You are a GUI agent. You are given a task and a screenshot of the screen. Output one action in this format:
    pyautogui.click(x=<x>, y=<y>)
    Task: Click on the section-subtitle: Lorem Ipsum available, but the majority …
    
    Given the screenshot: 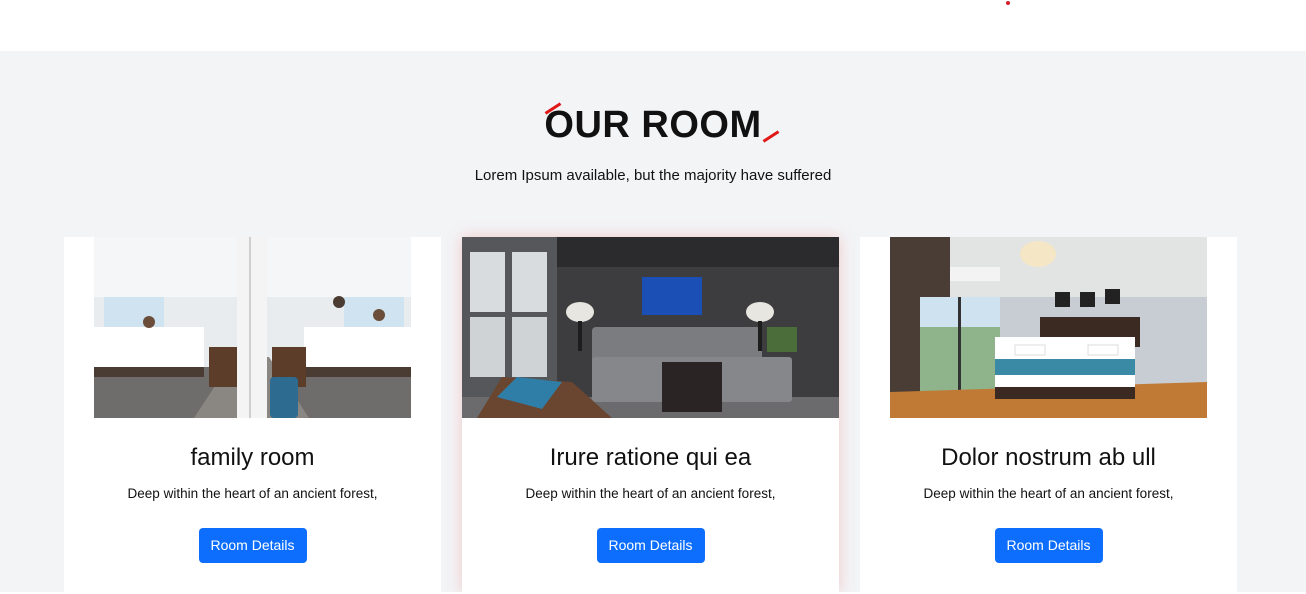 What is the action you would take?
    pyautogui.click(x=653, y=175)
    